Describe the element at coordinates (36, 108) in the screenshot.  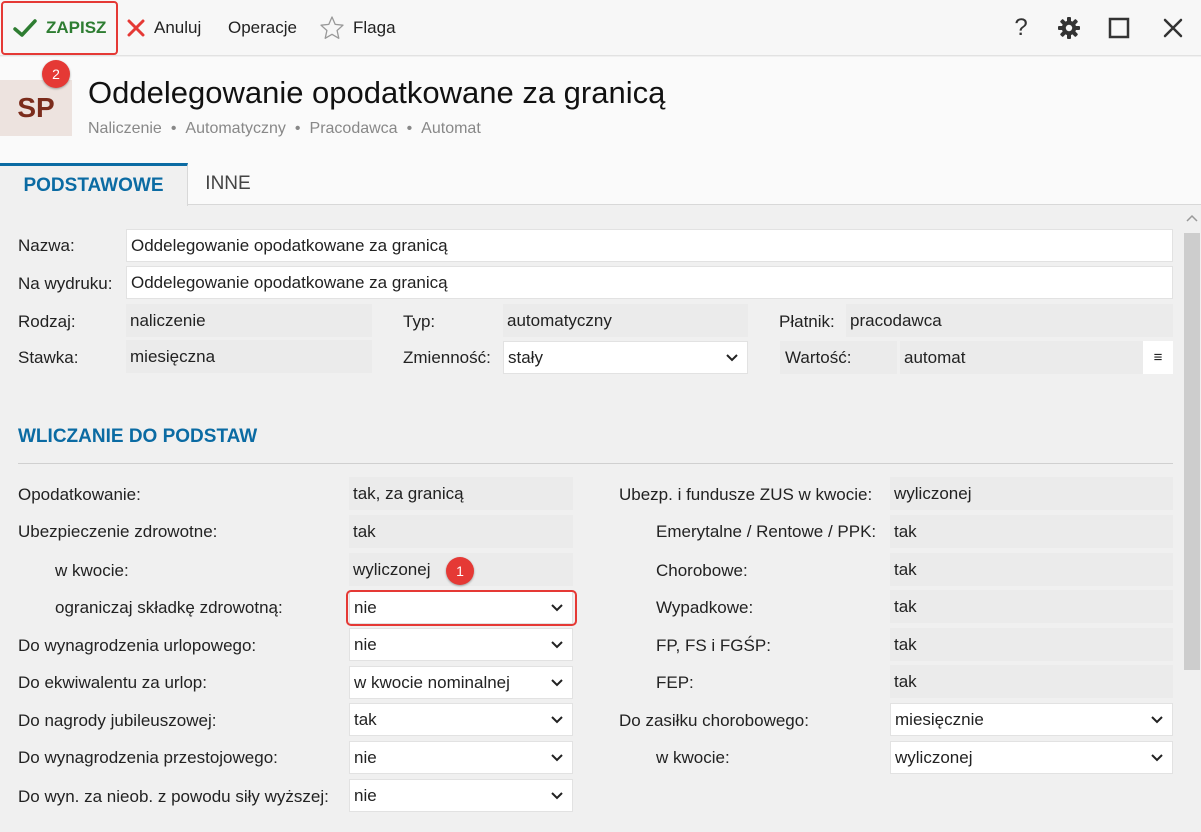
I see `avatar: SP` at that location.